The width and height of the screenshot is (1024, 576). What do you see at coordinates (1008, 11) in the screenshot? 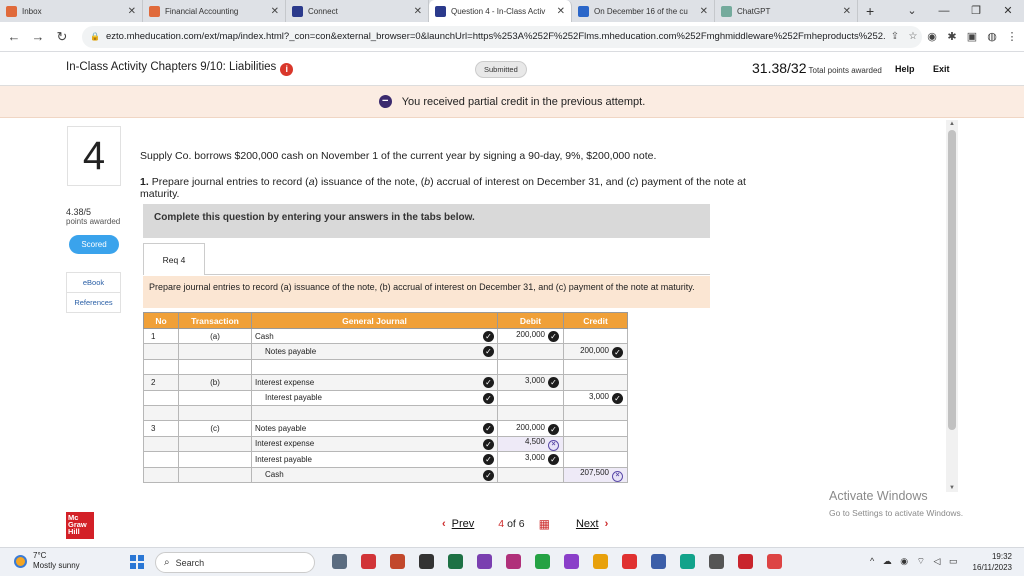
I see `close-window-icon: ✕` at bounding box center [1008, 11].